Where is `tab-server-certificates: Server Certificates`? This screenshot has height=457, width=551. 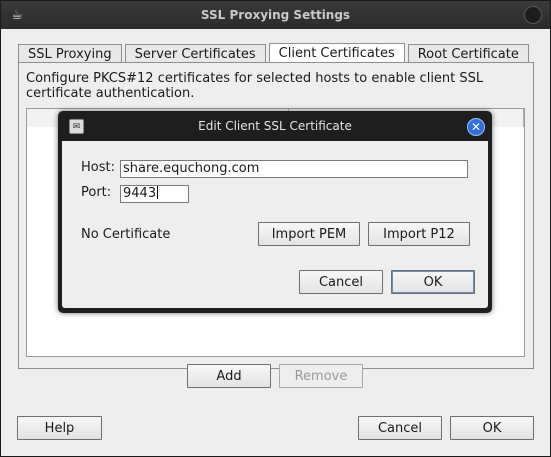 tab-server-certificates: Server Certificates is located at coordinates (195, 53).